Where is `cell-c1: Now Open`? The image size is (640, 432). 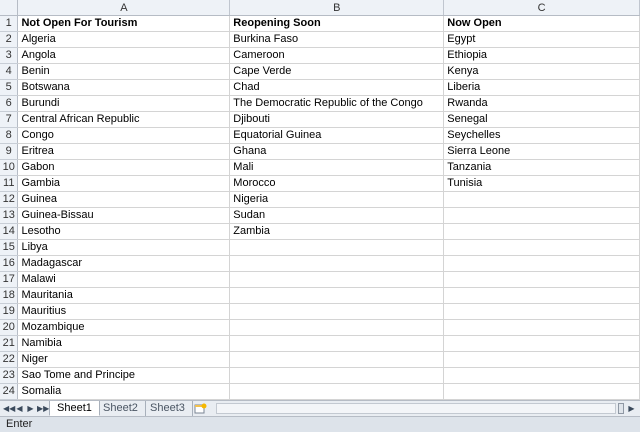 cell-c1: Now Open is located at coordinates (541, 23).